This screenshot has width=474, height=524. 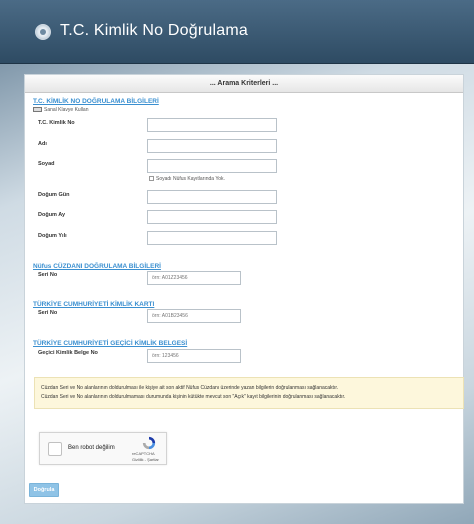 I want to click on soyad-input, so click(x=212, y=166).